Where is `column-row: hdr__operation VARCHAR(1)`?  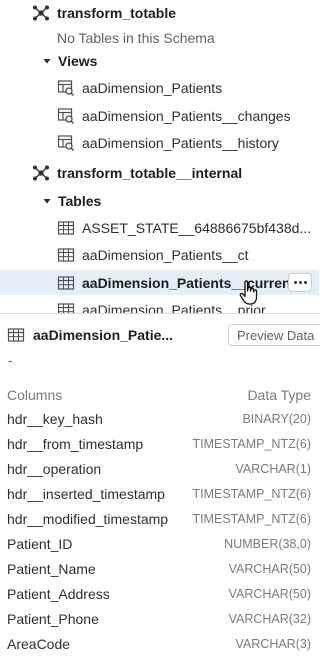
column-row: hdr__operation VARCHAR(1) is located at coordinates (159, 470).